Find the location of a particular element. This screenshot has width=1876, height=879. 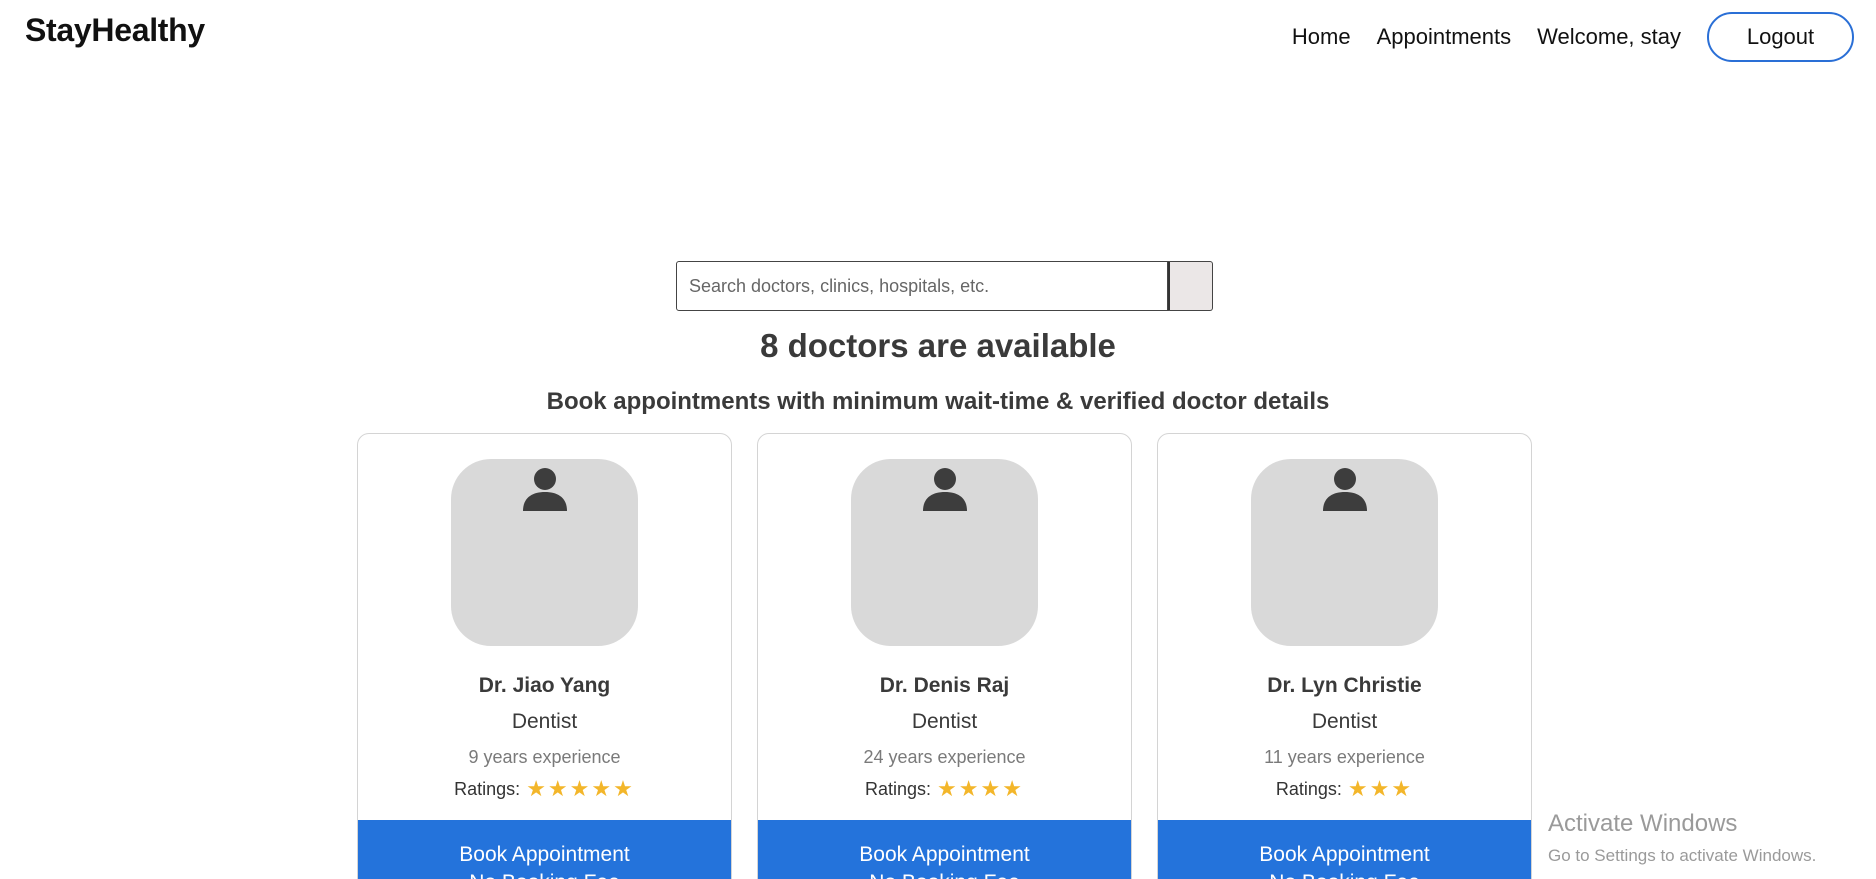

doctor-rating: Ratings: ★ ★ ★ ★ ★ is located at coordinates (544, 789).